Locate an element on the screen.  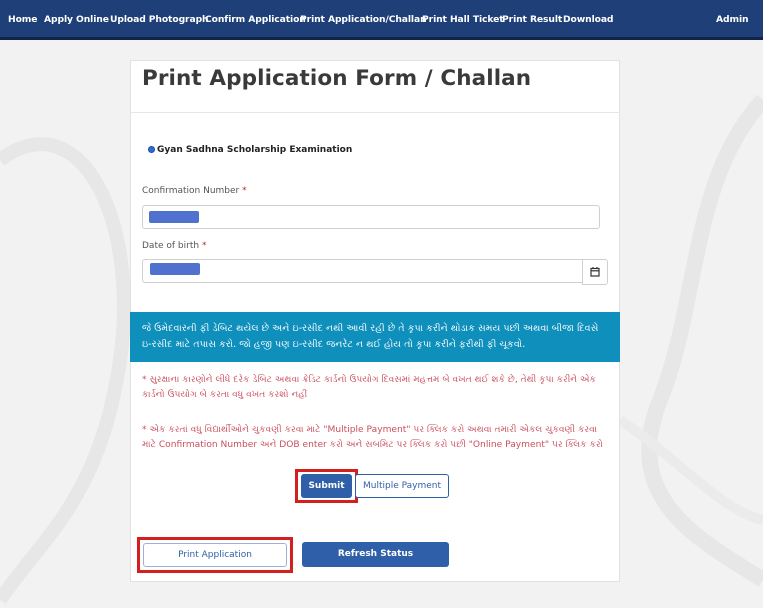
confirmation-number-label: Confirmation Number * is located at coordinates (194, 191).